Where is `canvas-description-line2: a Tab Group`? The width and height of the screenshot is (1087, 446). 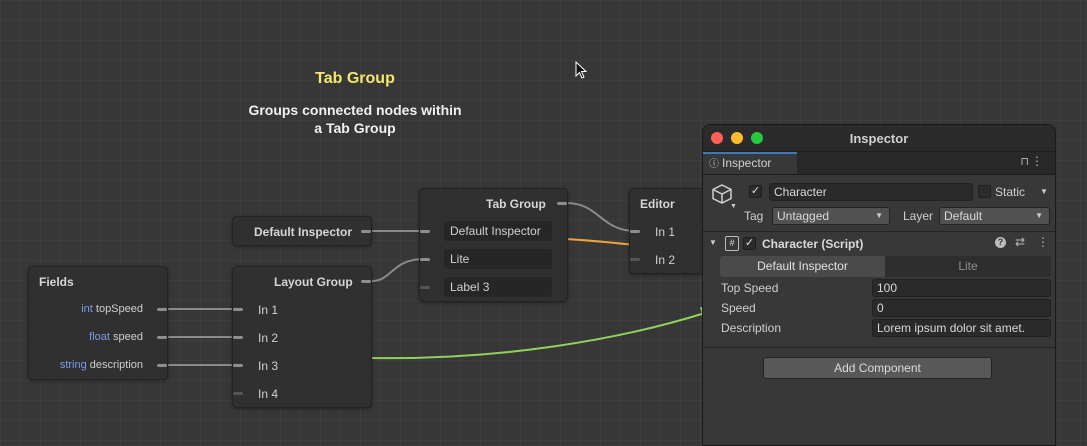
canvas-description-line2: a Tab Group is located at coordinates (355, 128).